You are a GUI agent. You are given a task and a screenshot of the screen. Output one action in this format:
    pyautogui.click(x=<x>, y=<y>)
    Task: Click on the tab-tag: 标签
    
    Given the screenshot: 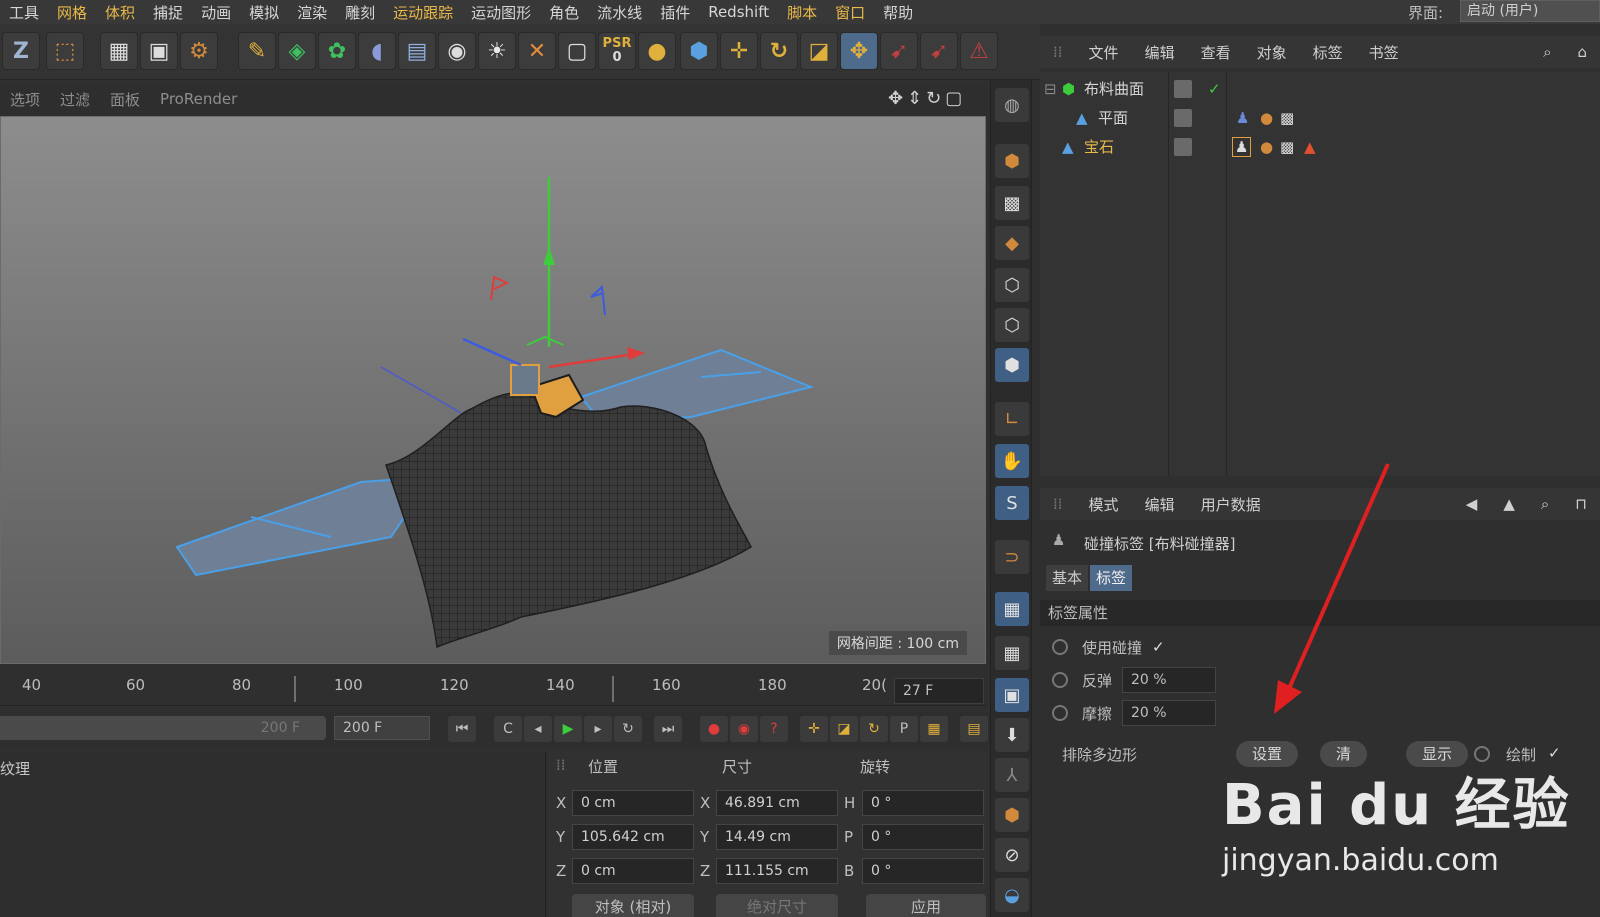 What is the action you would take?
    pyautogui.click(x=1111, y=578)
    